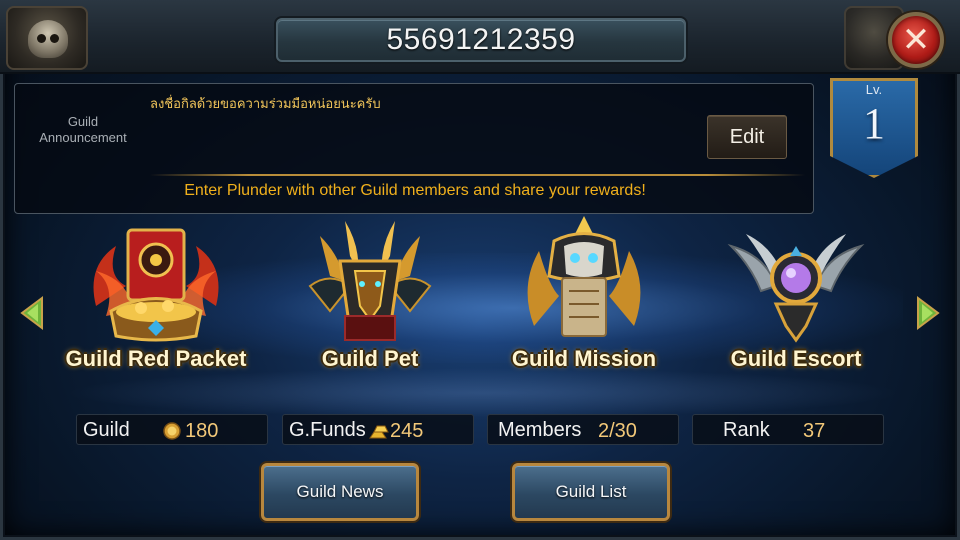 The image size is (960, 540). What do you see at coordinates (591, 492) in the screenshot?
I see `guild-list-button: Guild List` at bounding box center [591, 492].